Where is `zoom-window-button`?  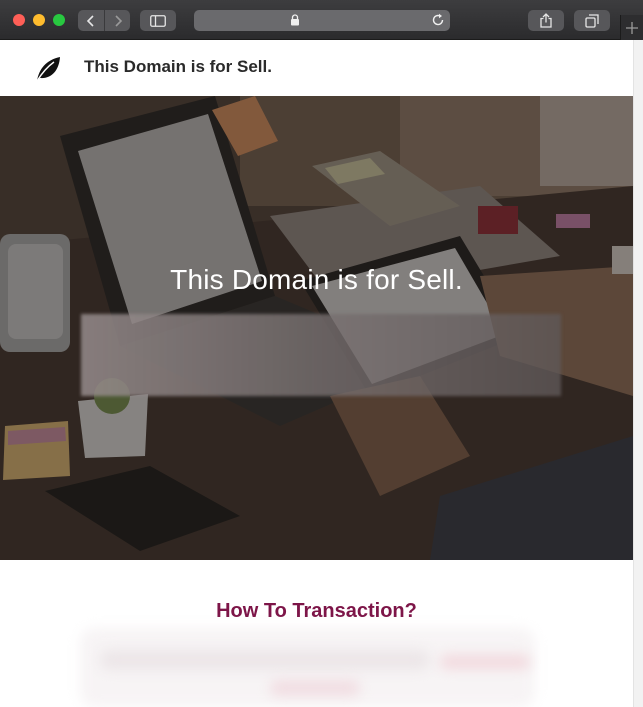
zoom-window-button is located at coordinates (59, 20).